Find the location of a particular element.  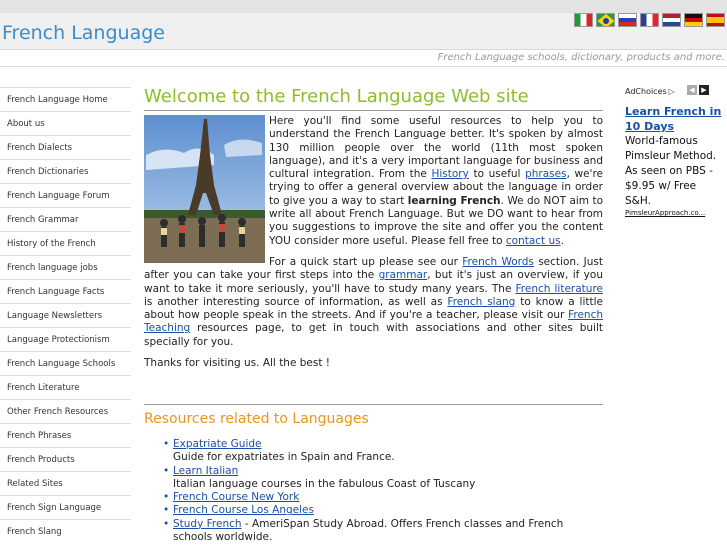

sidebar-item: French Products is located at coordinates (65, 459).